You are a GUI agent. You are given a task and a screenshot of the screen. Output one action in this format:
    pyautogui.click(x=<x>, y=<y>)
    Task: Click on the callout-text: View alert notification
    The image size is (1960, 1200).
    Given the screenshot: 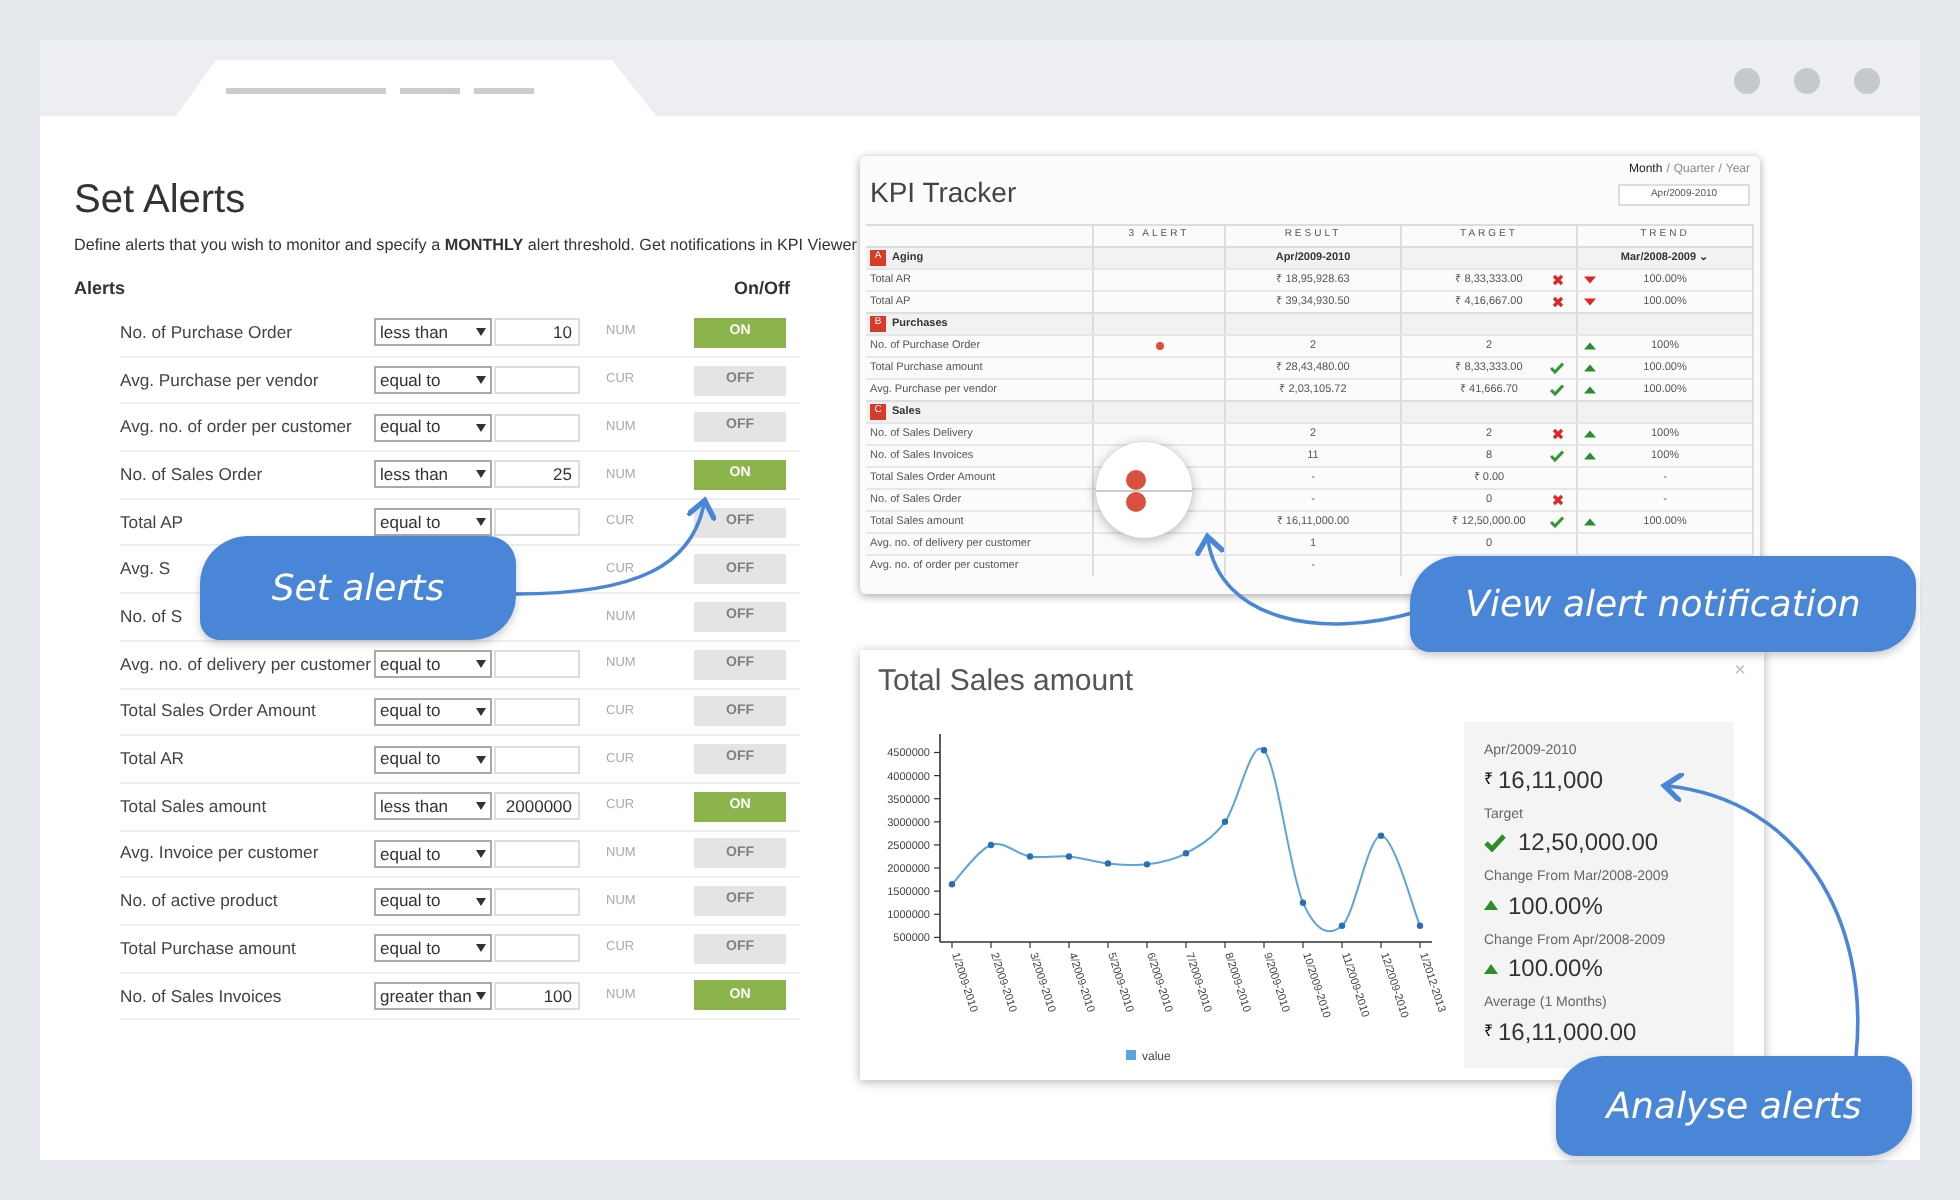 What is the action you would take?
    pyautogui.click(x=1663, y=605)
    